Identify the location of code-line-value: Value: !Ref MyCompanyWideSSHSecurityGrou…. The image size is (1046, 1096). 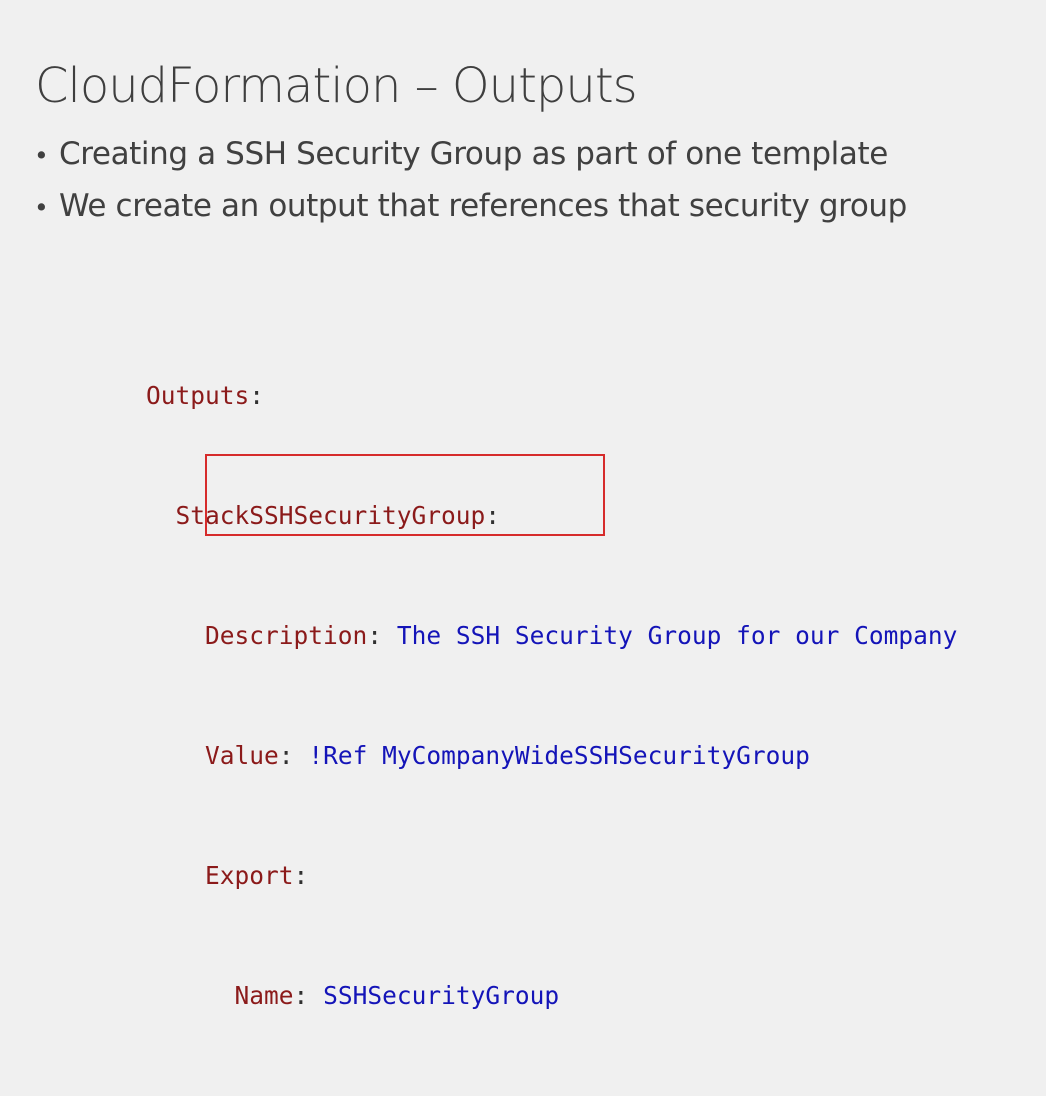
(551, 756).